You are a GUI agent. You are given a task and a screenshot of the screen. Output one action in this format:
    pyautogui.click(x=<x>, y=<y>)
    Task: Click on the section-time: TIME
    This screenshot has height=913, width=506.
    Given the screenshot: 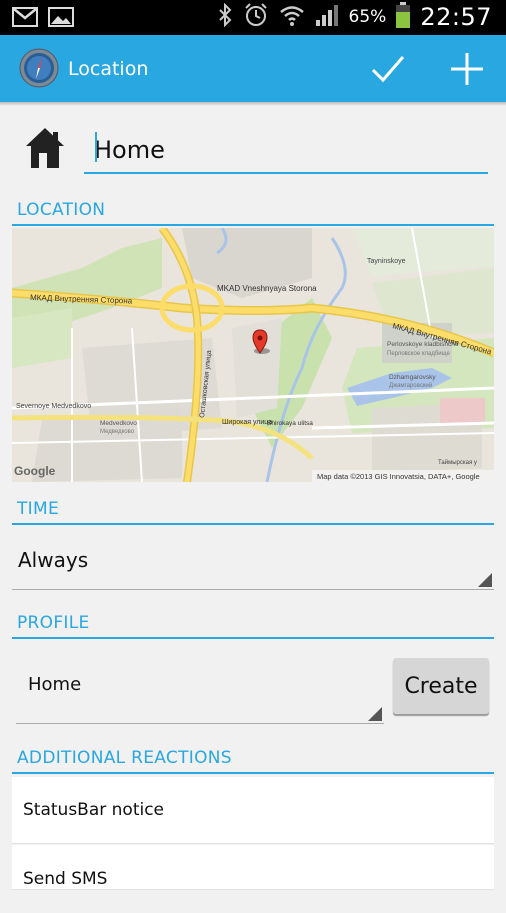 What is the action you would take?
    pyautogui.click(x=253, y=510)
    